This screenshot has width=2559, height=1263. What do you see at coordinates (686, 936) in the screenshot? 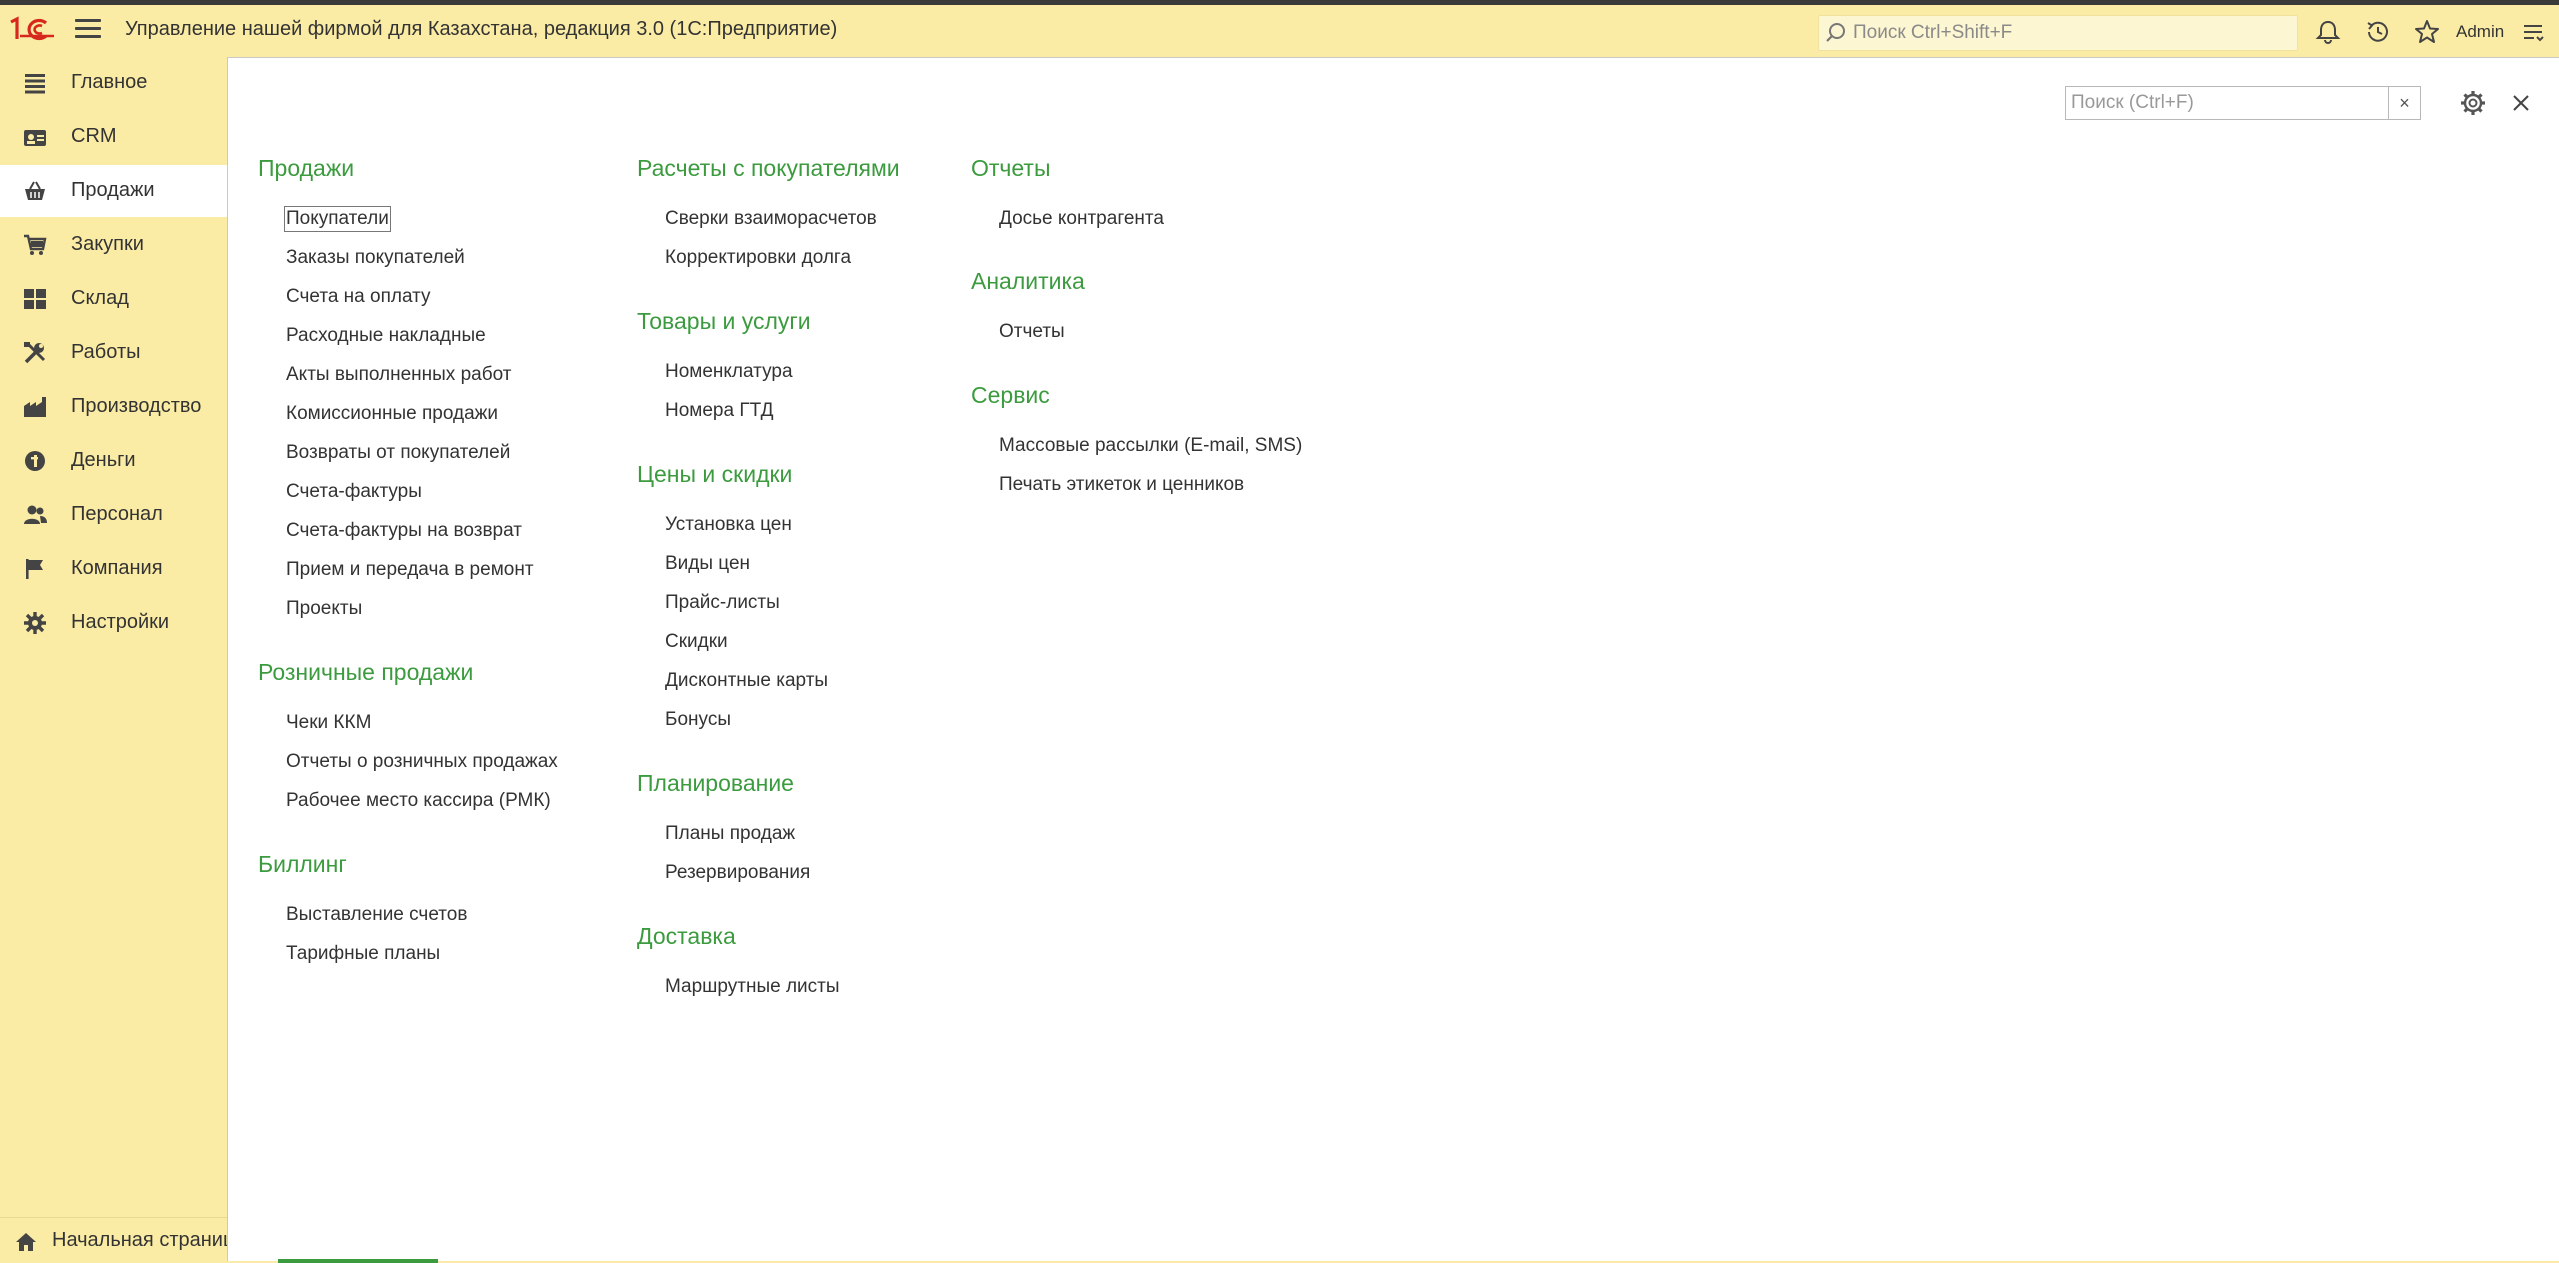
I see `section-title-delivery: Доставка` at bounding box center [686, 936].